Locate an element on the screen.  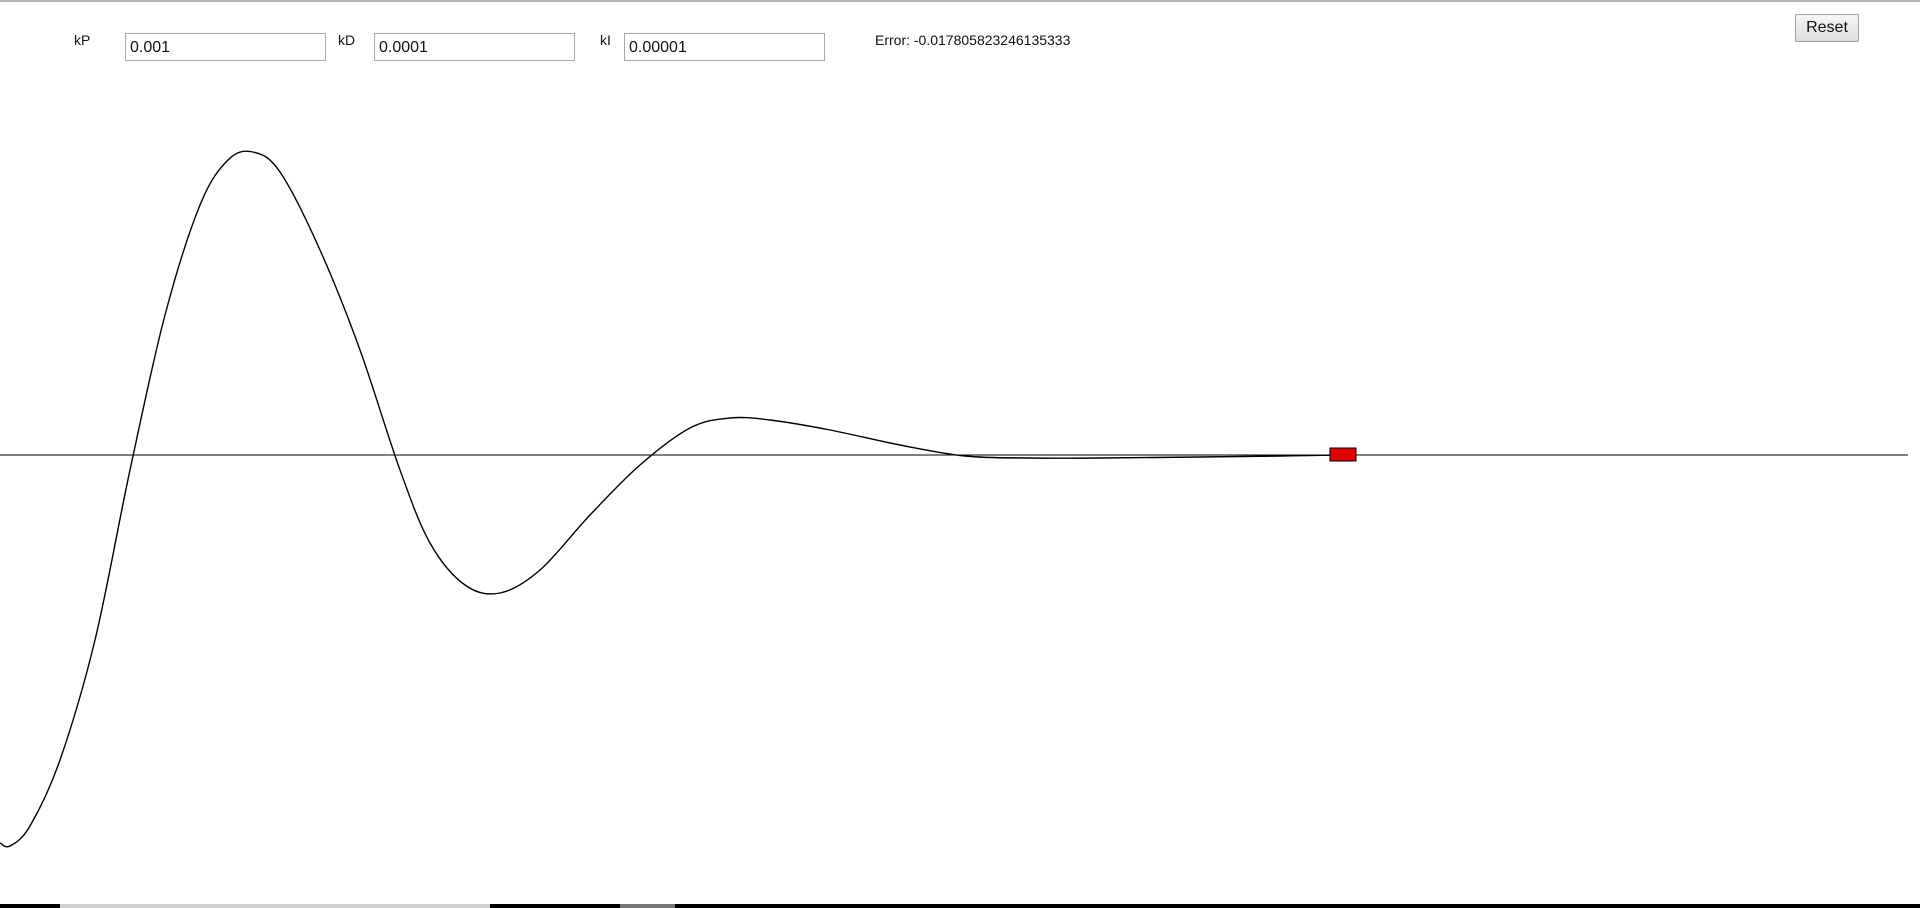
bottom-strip-left is located at coordinates (30, 906).